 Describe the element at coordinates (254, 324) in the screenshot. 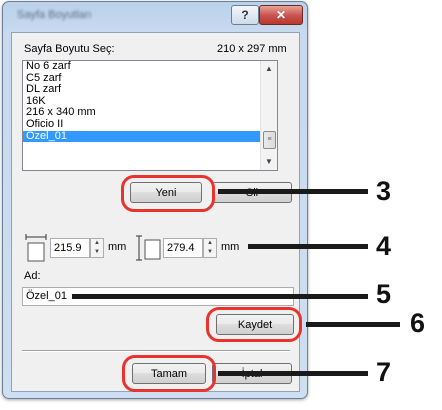

I see `callout-highlight-save` at that location.